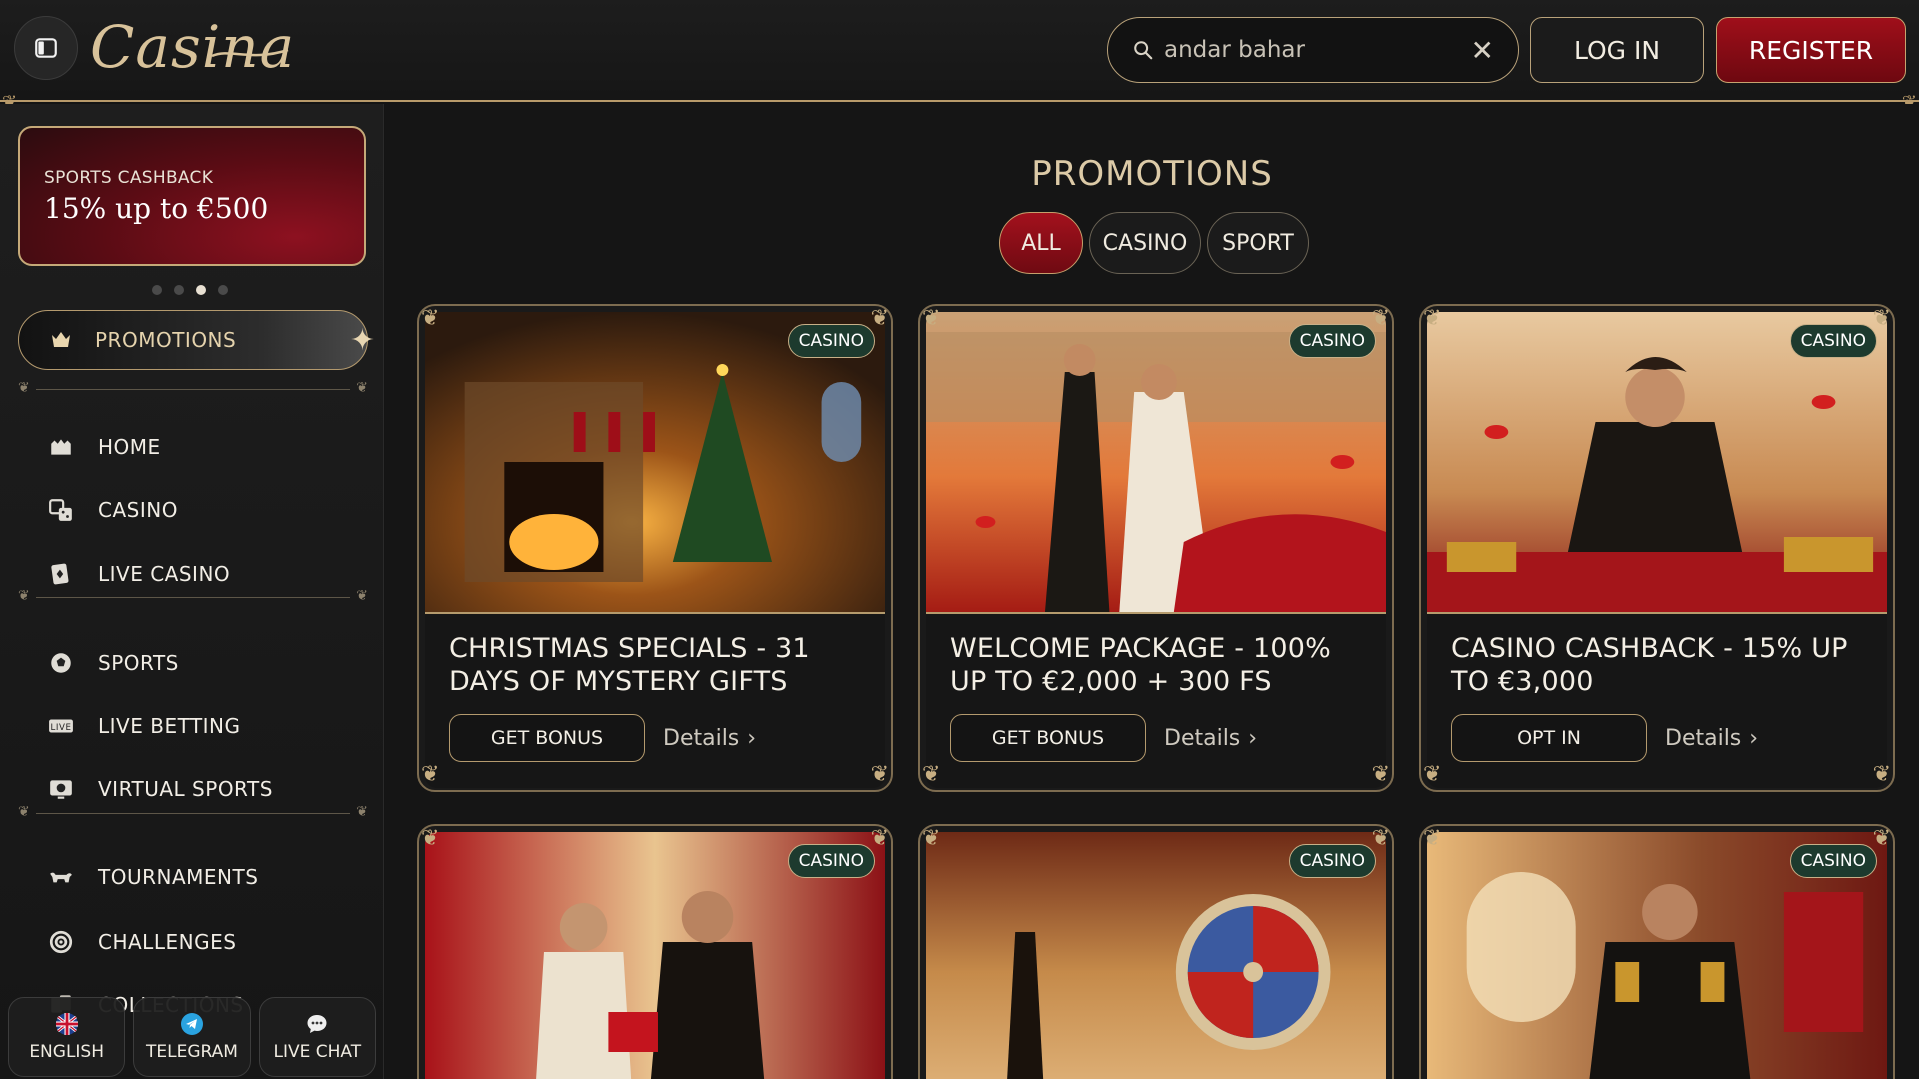 The image size is (1919, 1079). Describe the element at coordinates (1258, 243) in the screenshot. I see `filter-sport: SPORT` at that location.